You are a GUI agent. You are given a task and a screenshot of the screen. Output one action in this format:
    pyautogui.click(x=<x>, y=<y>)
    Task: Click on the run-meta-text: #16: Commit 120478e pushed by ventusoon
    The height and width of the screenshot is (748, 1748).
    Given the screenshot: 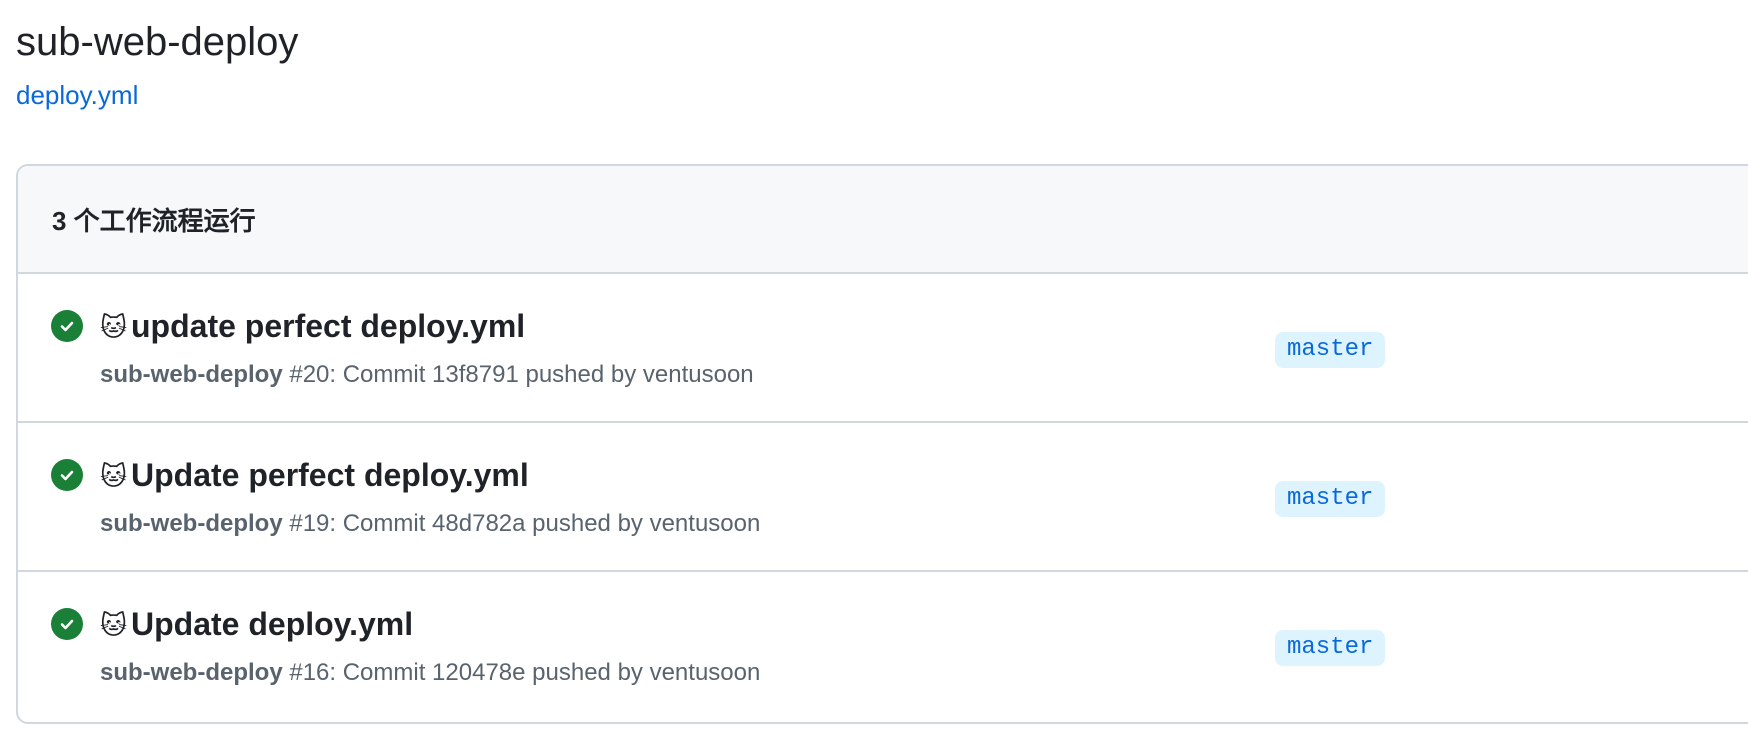 What is the action you would take?
    pyautogui.click(x=525, y=672)
    